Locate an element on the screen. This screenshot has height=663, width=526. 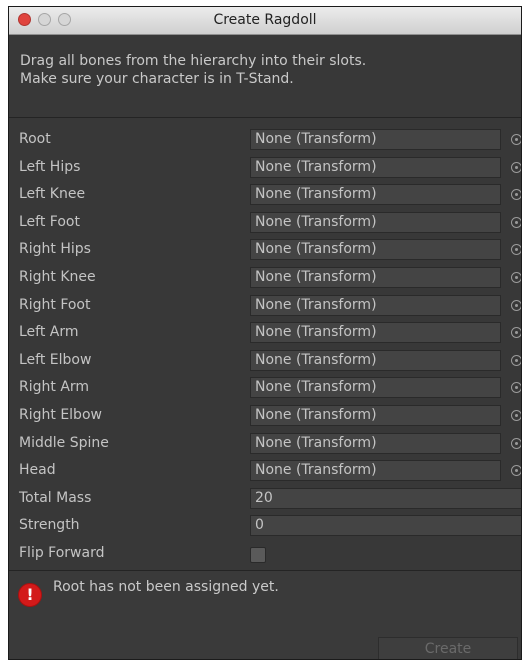
bone-row-right-foot: Right Foot None (Transform) is located at coordinates (265, 307).